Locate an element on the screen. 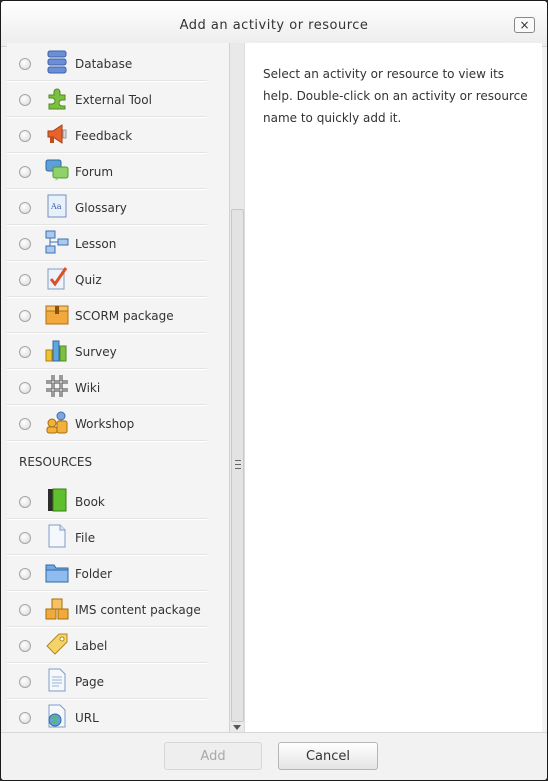 The image size is (548, 781). close-button: × is located at coordinates (524, 25).